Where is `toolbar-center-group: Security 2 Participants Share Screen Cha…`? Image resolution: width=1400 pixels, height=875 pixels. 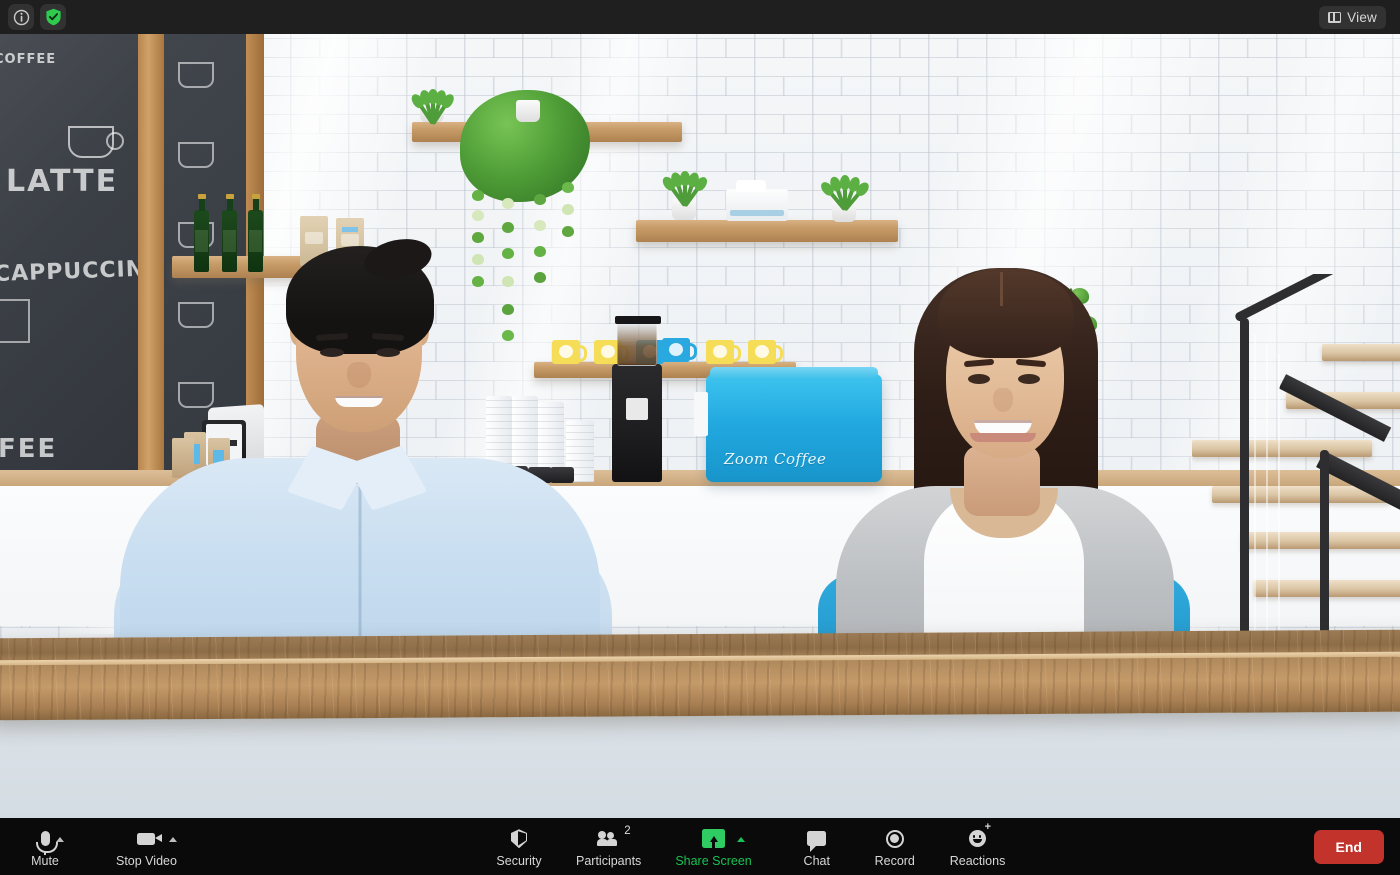
toolbar-center-group: Security 2 Participants Share Screen Cha… is located at coordinates (751, 844).